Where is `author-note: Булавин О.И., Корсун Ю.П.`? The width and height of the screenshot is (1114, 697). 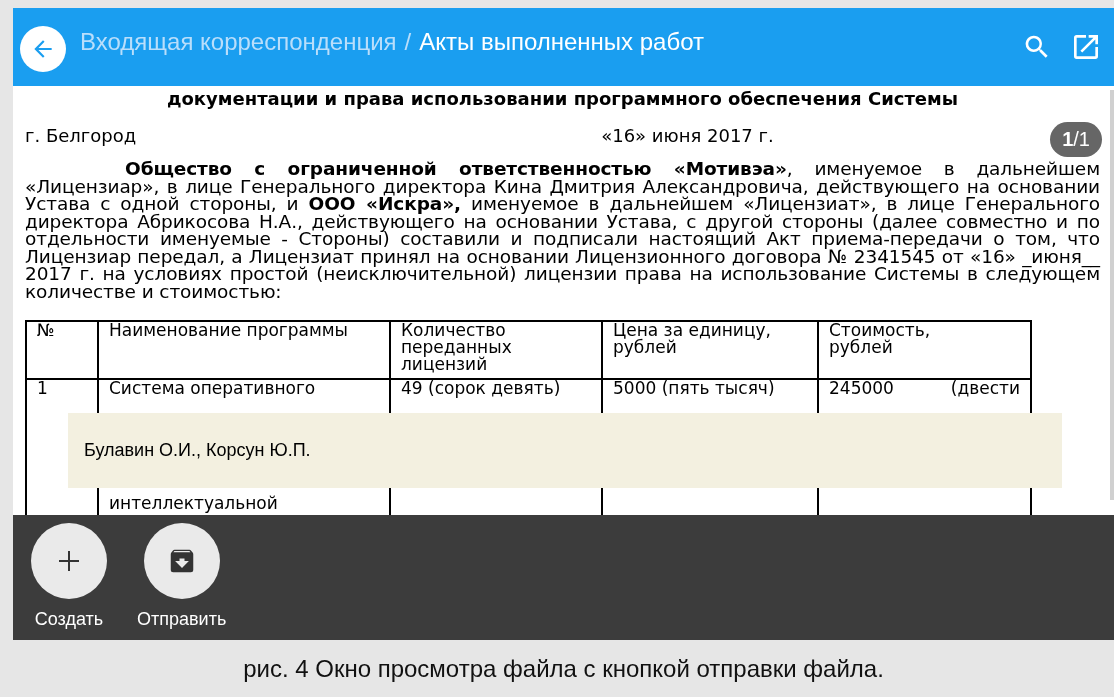 author-note: Булавин О.И., Корсун Ю.П. is located at coordinates (565, 450).